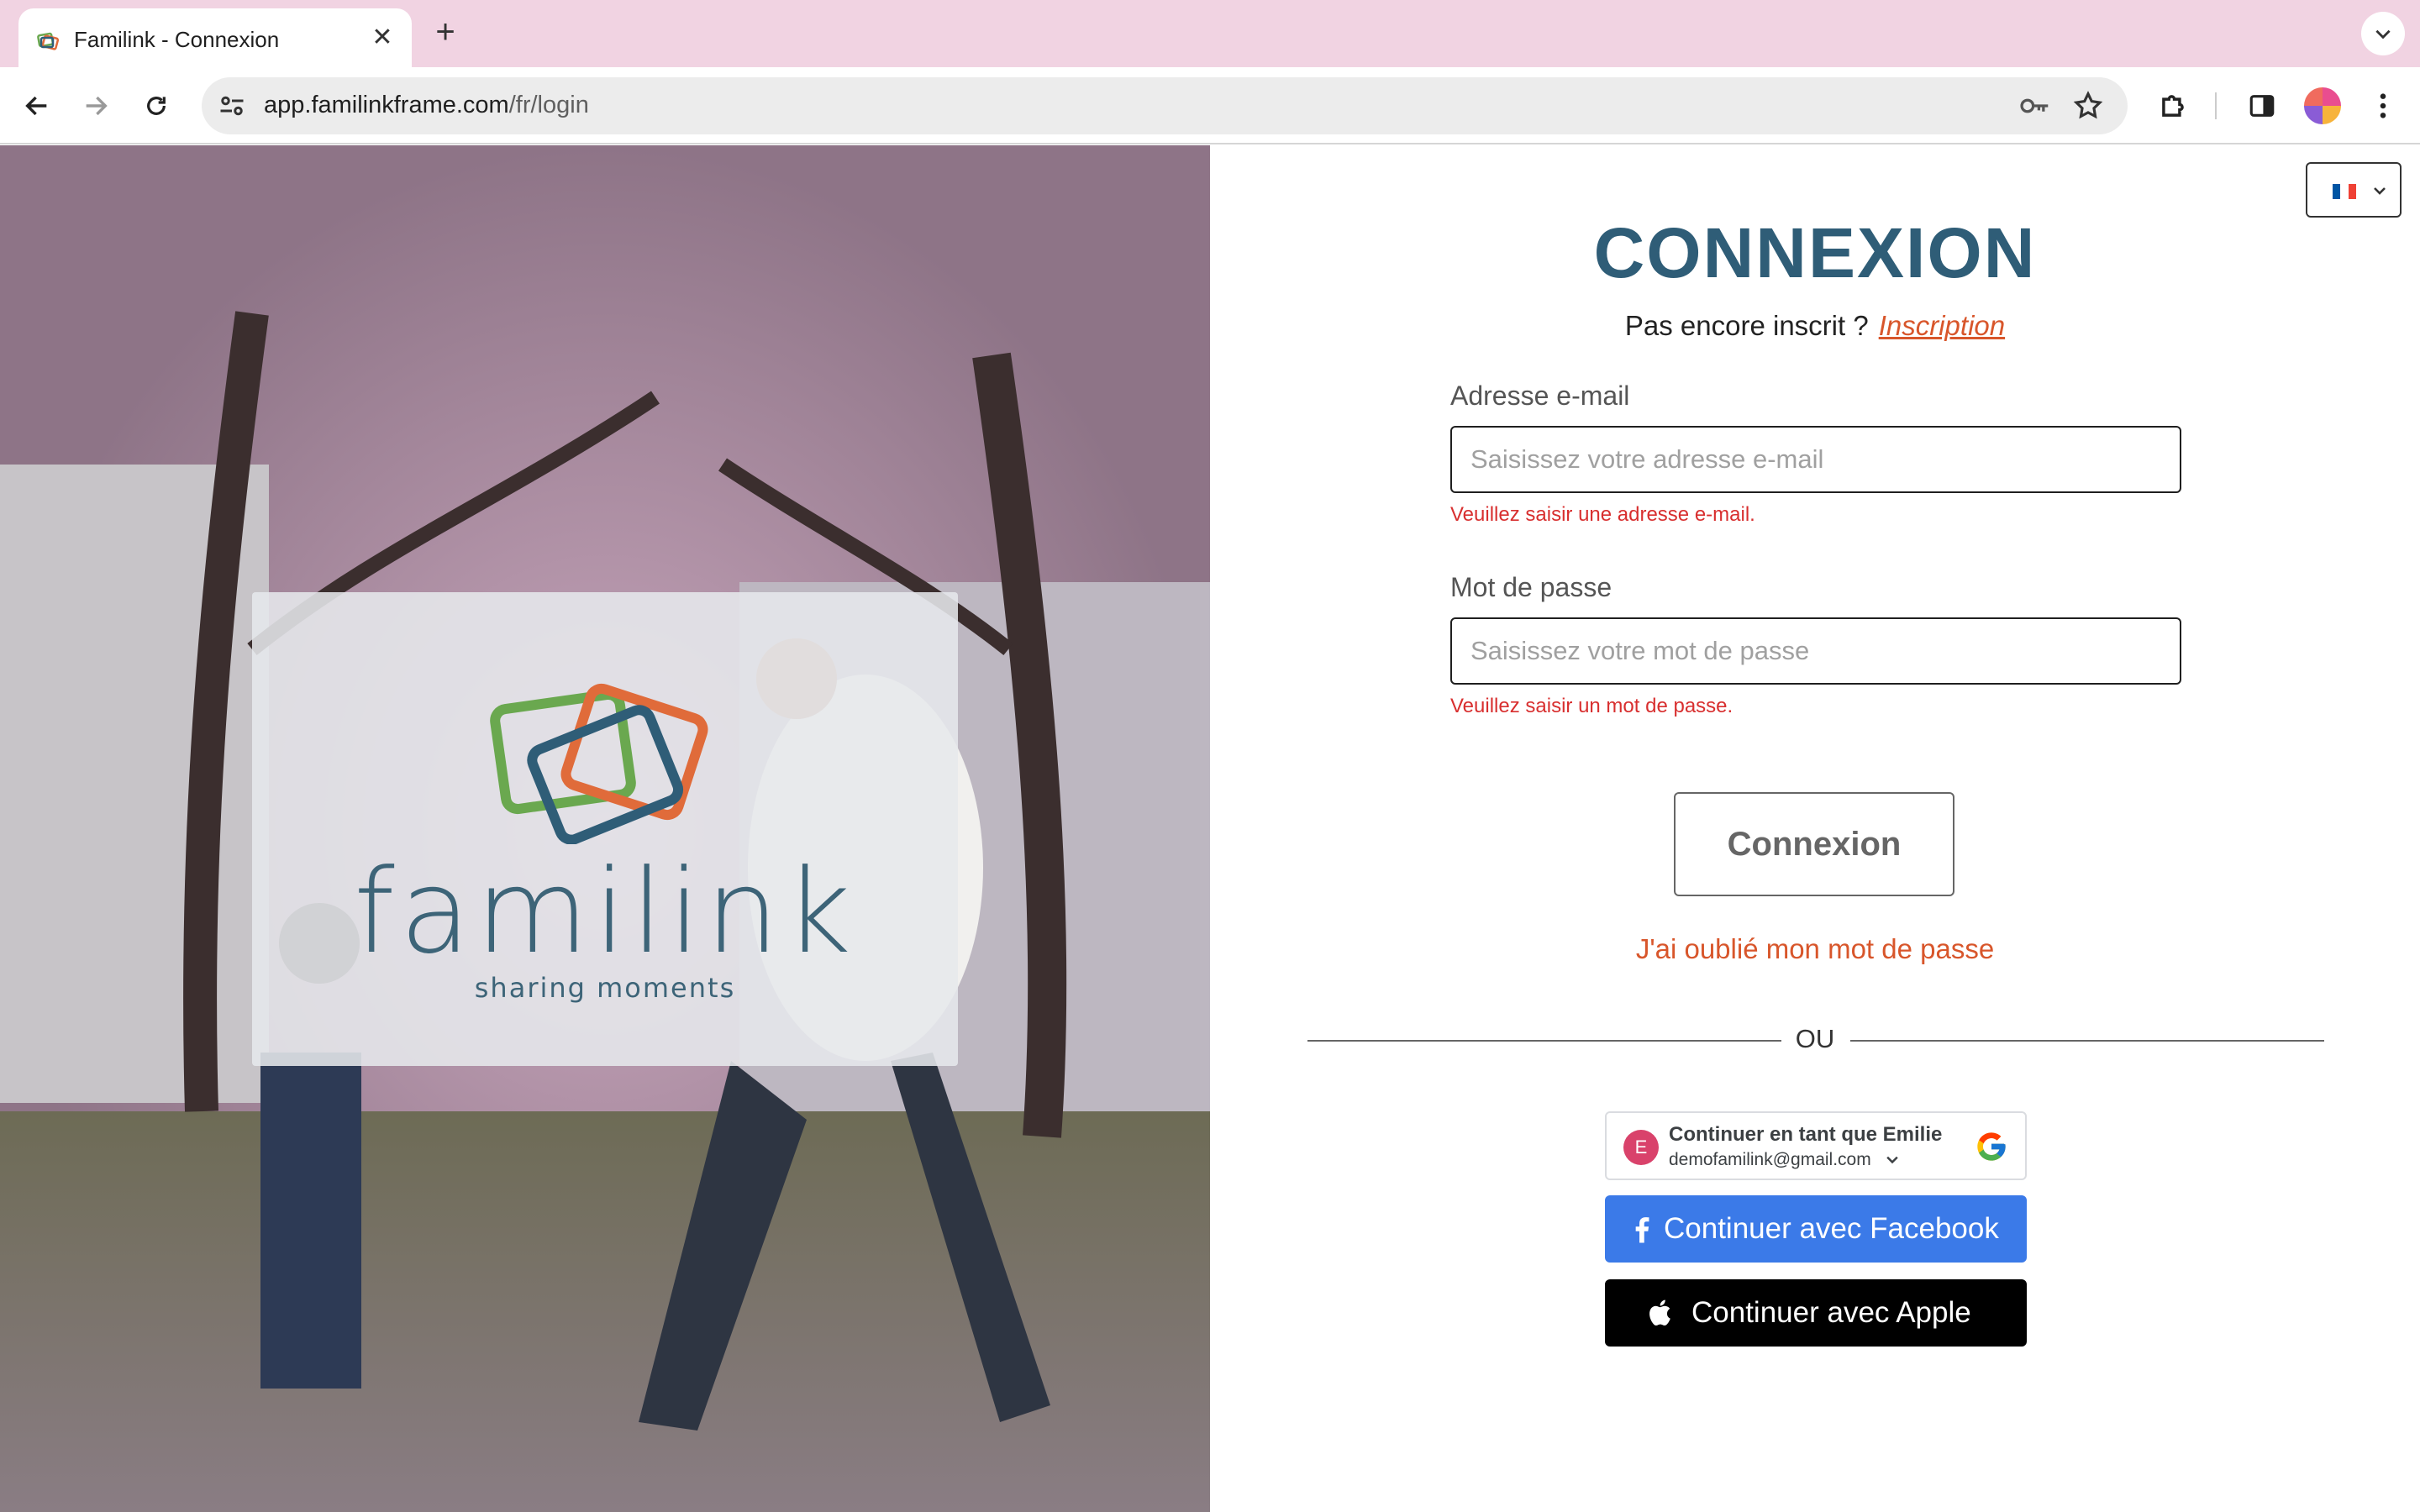 This screenshot has height=1512, width=2420. What do you see at coordinates (232, 106) in the screenshot?
I see `site-settings-icon` at bounding box center [232, 106].